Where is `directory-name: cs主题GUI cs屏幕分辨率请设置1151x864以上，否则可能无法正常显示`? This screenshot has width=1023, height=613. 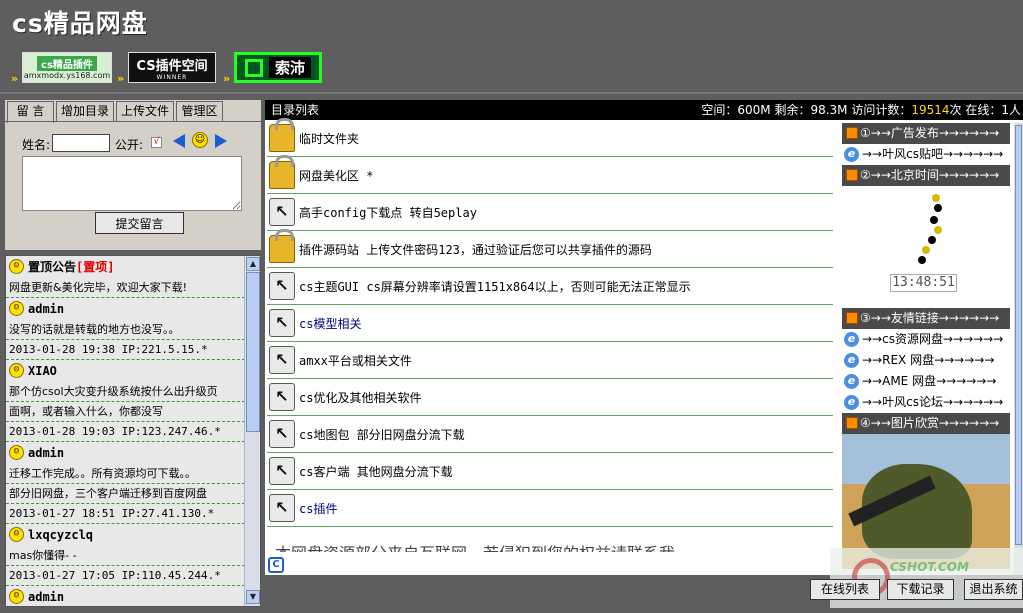
directory-name: cs主题GUI cs屏幕分辨率请设置1151x864以上，否则可能无法正常显示 is located at coordinates (495, 286).